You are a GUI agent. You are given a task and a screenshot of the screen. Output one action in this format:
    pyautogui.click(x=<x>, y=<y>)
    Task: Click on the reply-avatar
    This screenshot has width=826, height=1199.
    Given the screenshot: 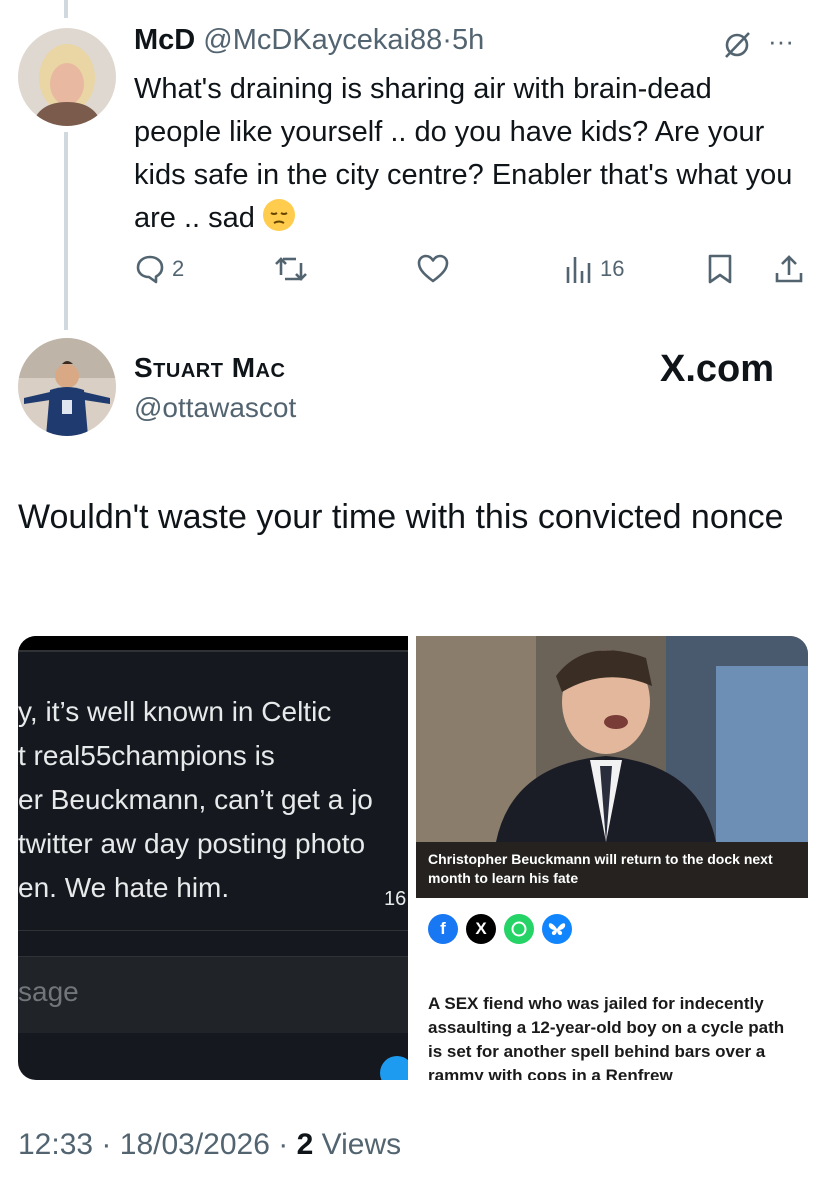 What is the action you would take?
    pyautogui.click(x=67, y=77)
    